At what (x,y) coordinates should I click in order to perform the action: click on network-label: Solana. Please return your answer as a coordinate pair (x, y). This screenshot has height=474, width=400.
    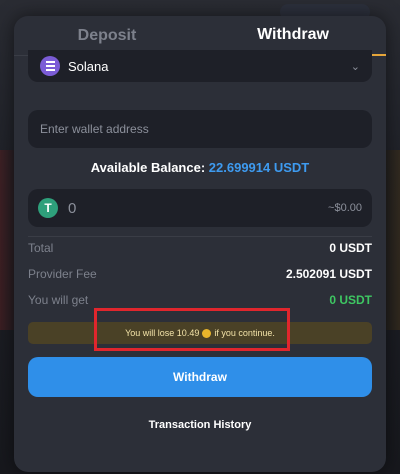
    Looking at the image, I should click on (88, 66).